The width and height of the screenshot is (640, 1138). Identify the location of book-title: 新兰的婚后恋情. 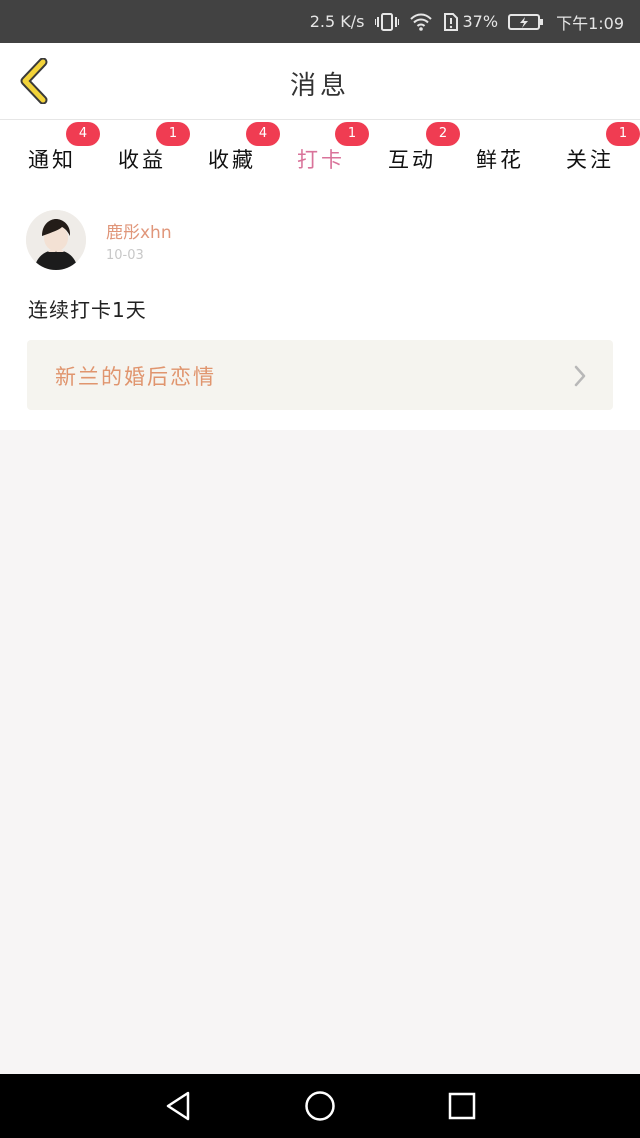
(135, 377).